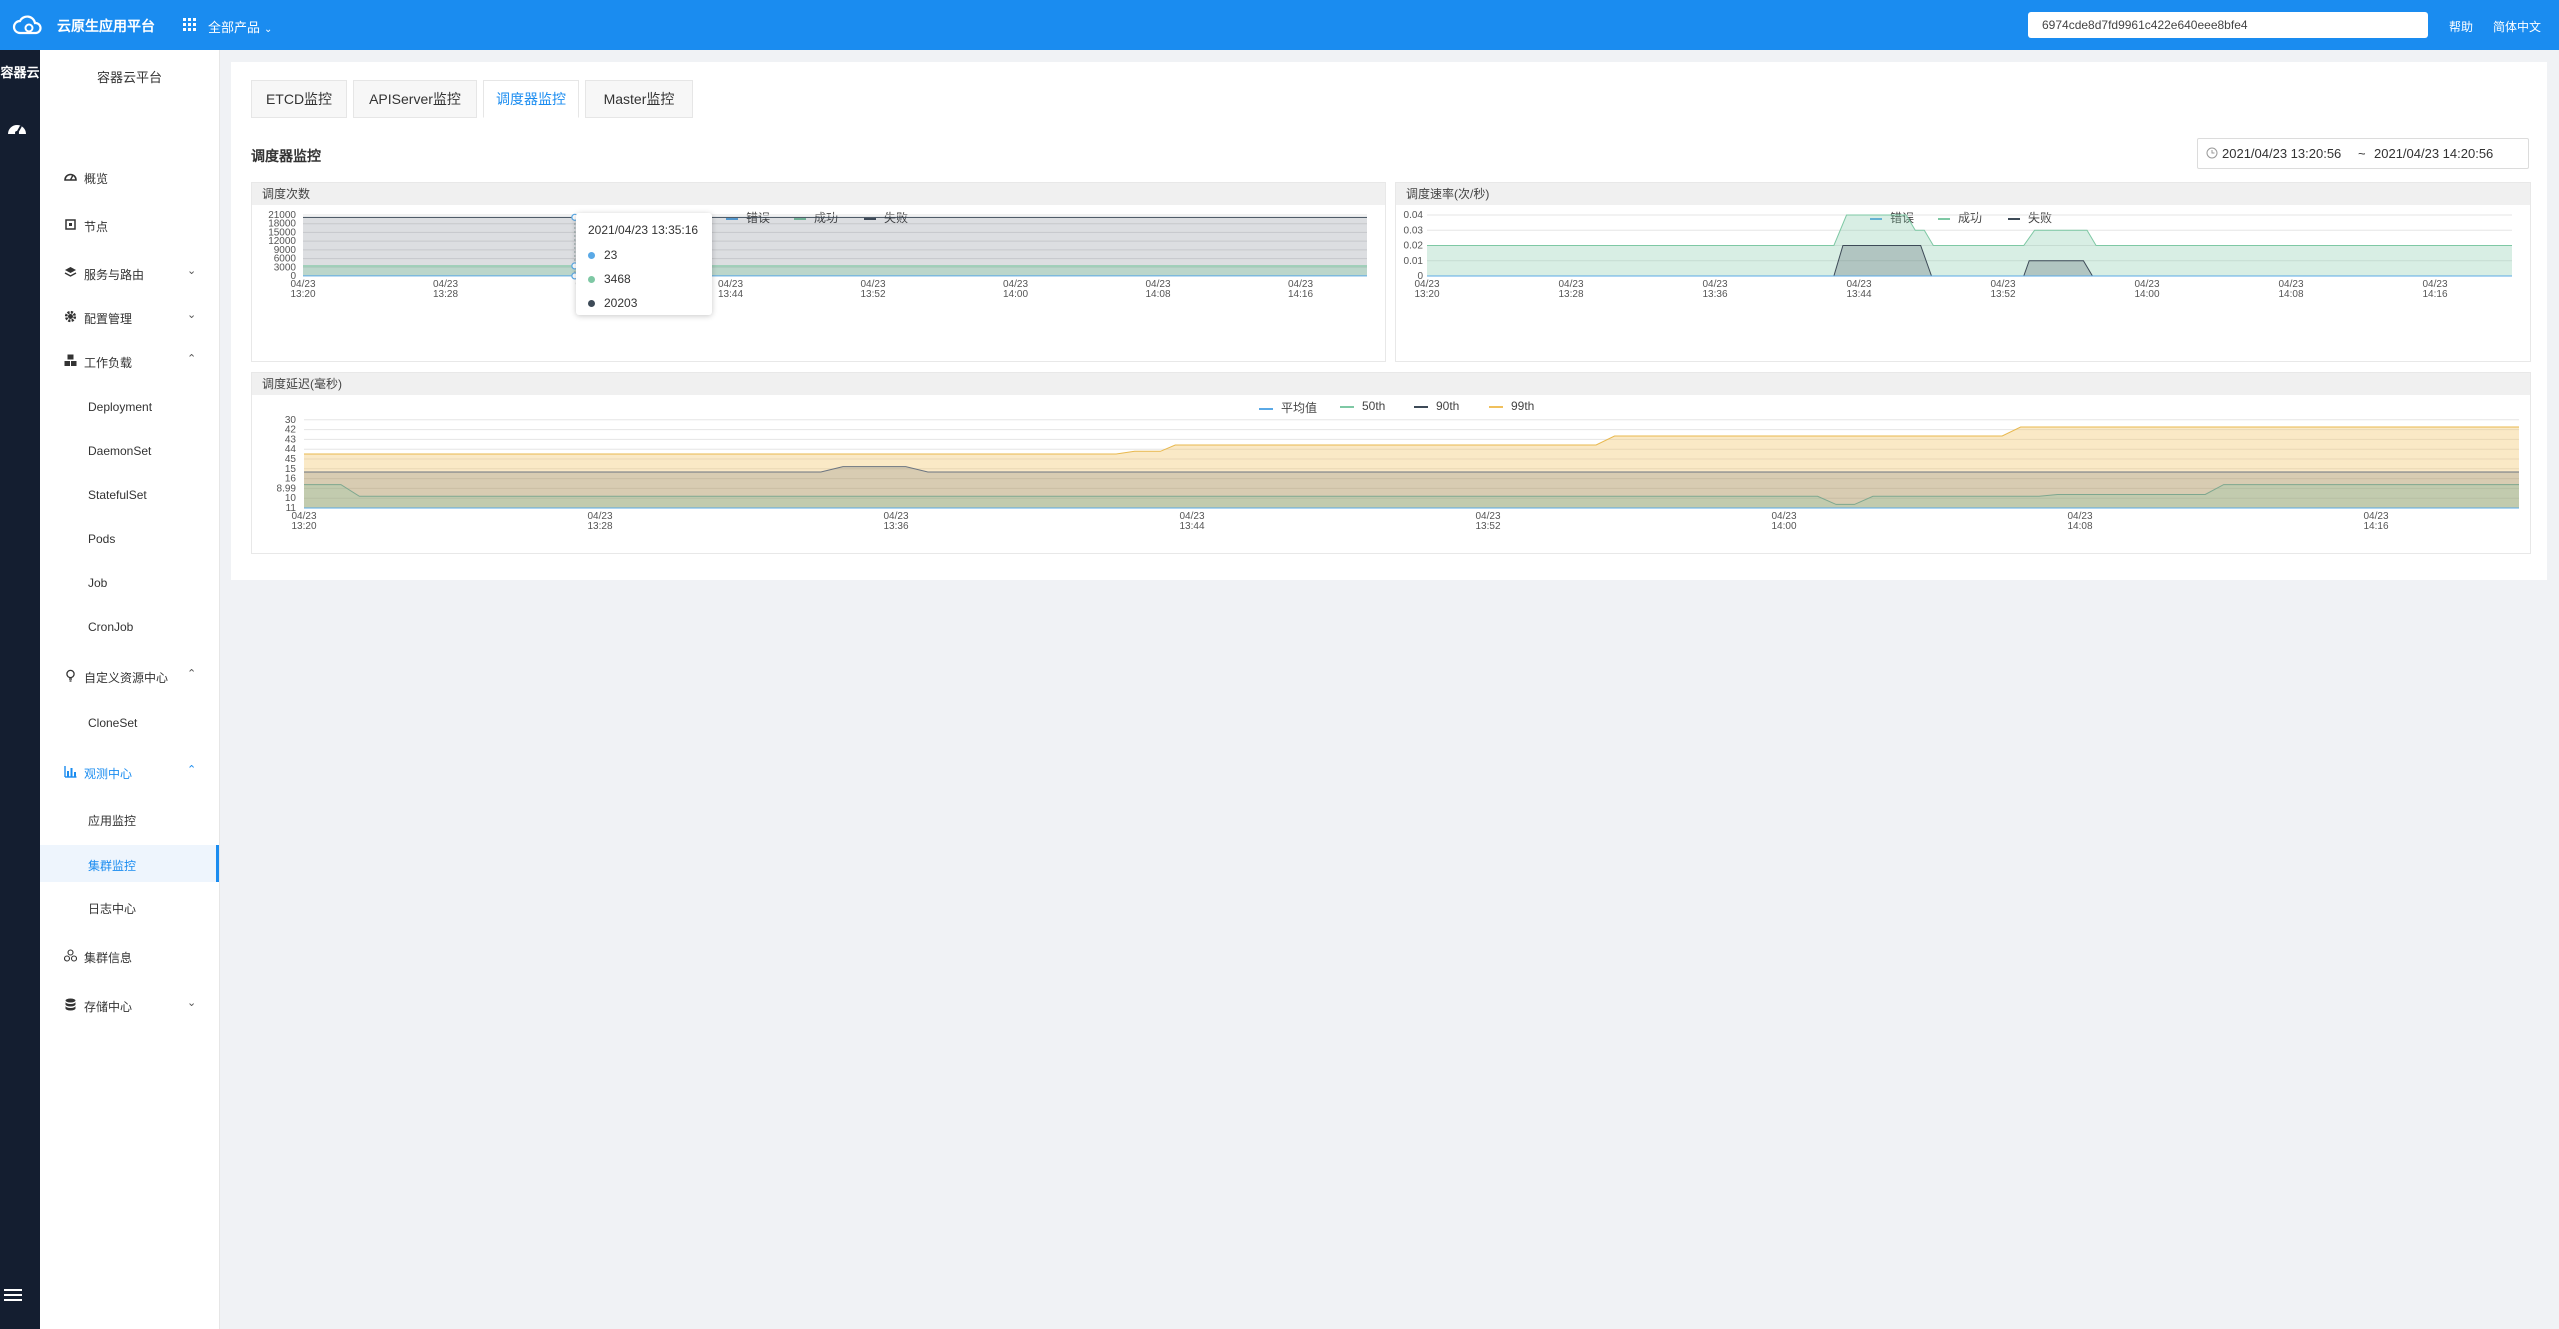  Describe the element at coordinates (872, 294) in the screenshot. I see `x-tick-label: 13:52` at that location.